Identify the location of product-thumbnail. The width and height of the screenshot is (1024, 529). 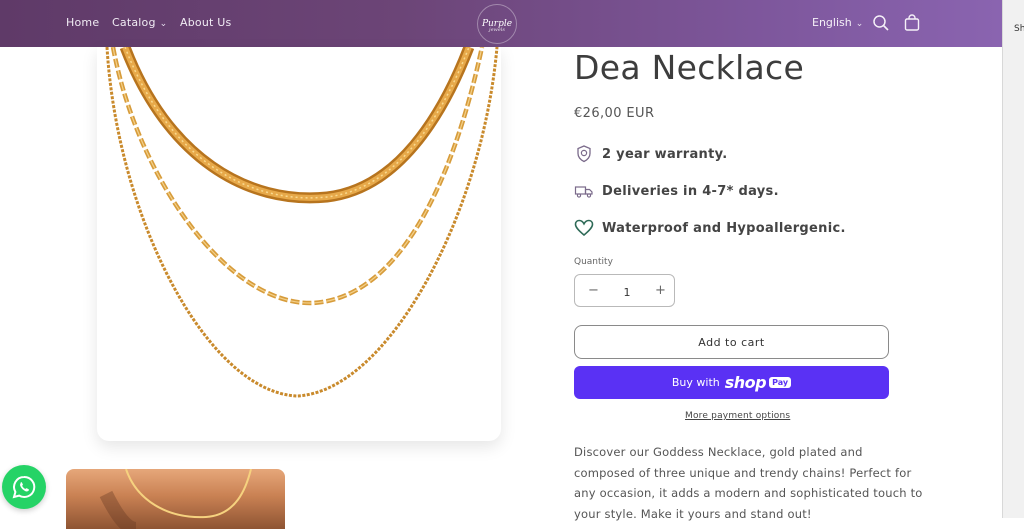
(175, 499).